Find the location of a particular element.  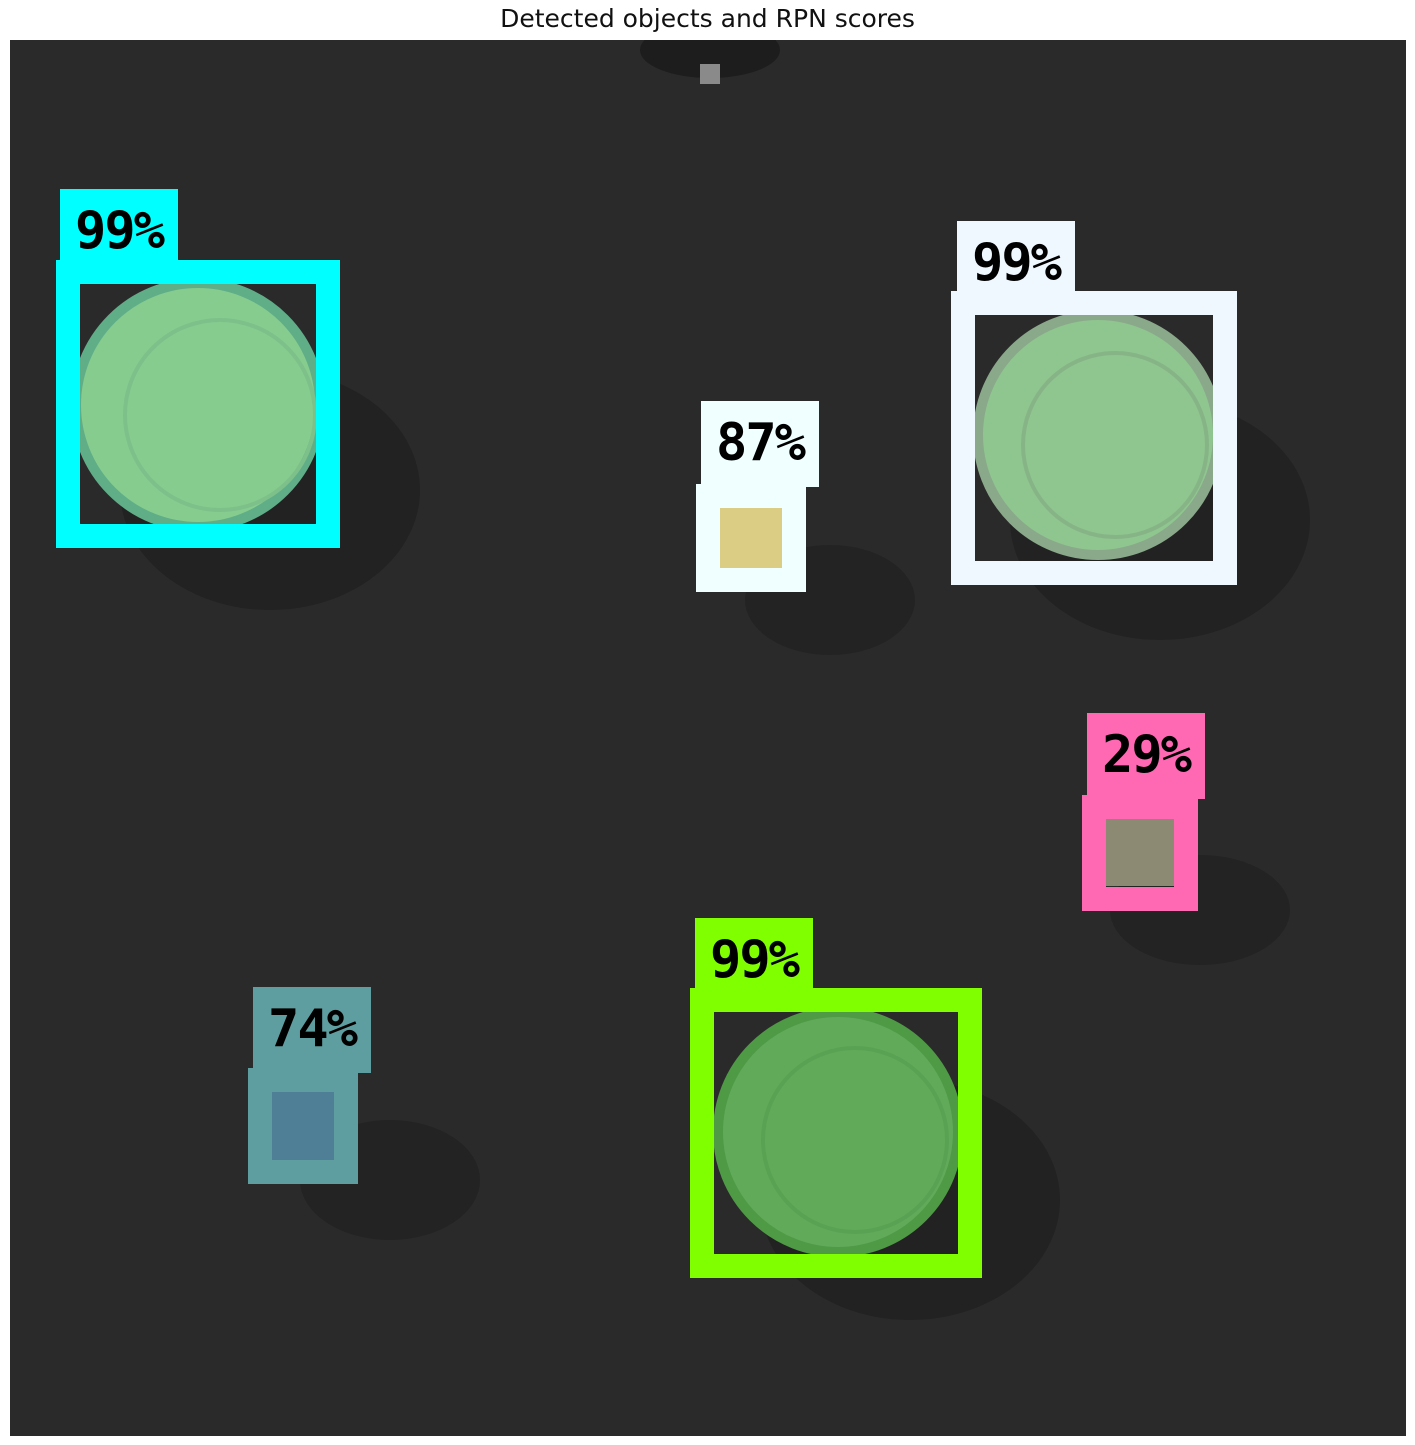

score-label: 29% is located at coordinates (1146, 756).